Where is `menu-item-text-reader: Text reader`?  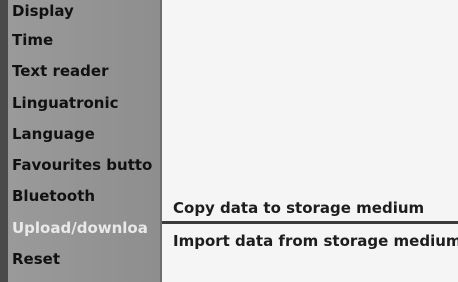
menu-item-text-reader: Text reader is located at coordinates (84, 71).